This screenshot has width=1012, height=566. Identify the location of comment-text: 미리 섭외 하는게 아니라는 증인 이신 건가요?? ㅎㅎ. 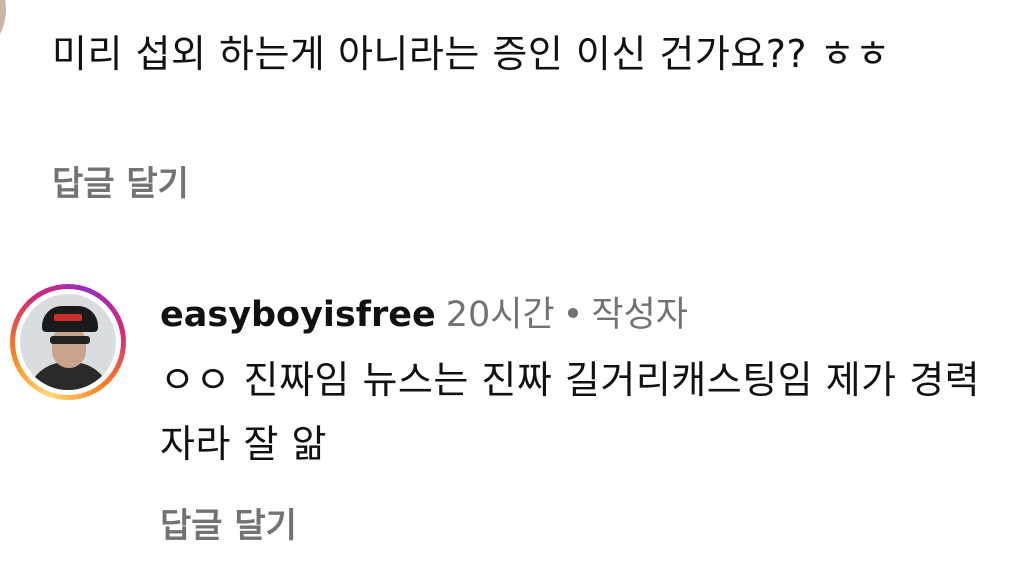
(471, 54).